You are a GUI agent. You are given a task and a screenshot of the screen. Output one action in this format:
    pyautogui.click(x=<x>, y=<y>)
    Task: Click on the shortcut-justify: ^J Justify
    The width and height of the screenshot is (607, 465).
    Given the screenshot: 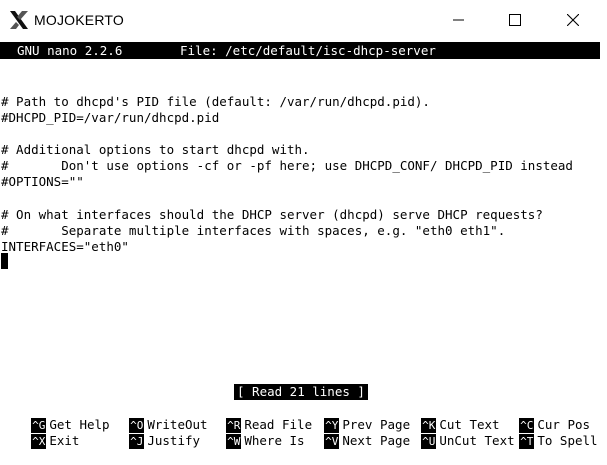 What is the action you would take?
    pyautogui.click(x=149, y=433)
    